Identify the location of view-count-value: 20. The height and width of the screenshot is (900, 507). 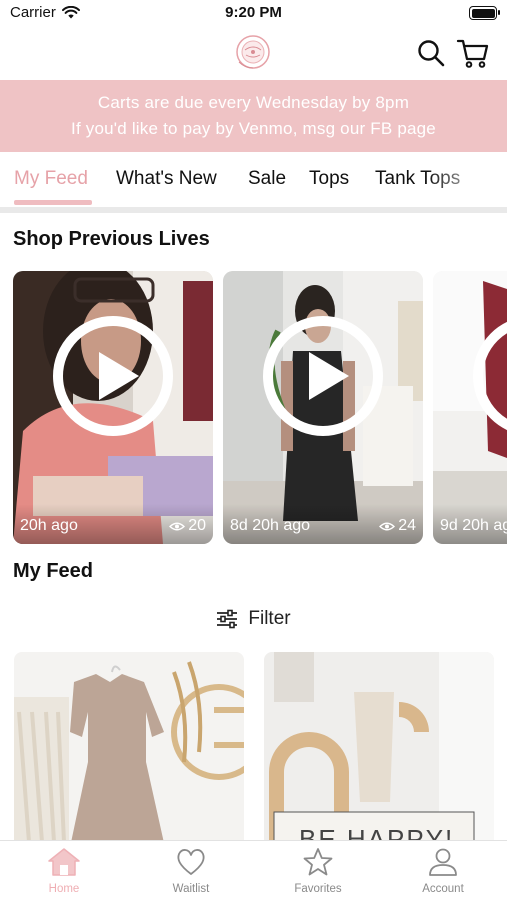
(197, 525).